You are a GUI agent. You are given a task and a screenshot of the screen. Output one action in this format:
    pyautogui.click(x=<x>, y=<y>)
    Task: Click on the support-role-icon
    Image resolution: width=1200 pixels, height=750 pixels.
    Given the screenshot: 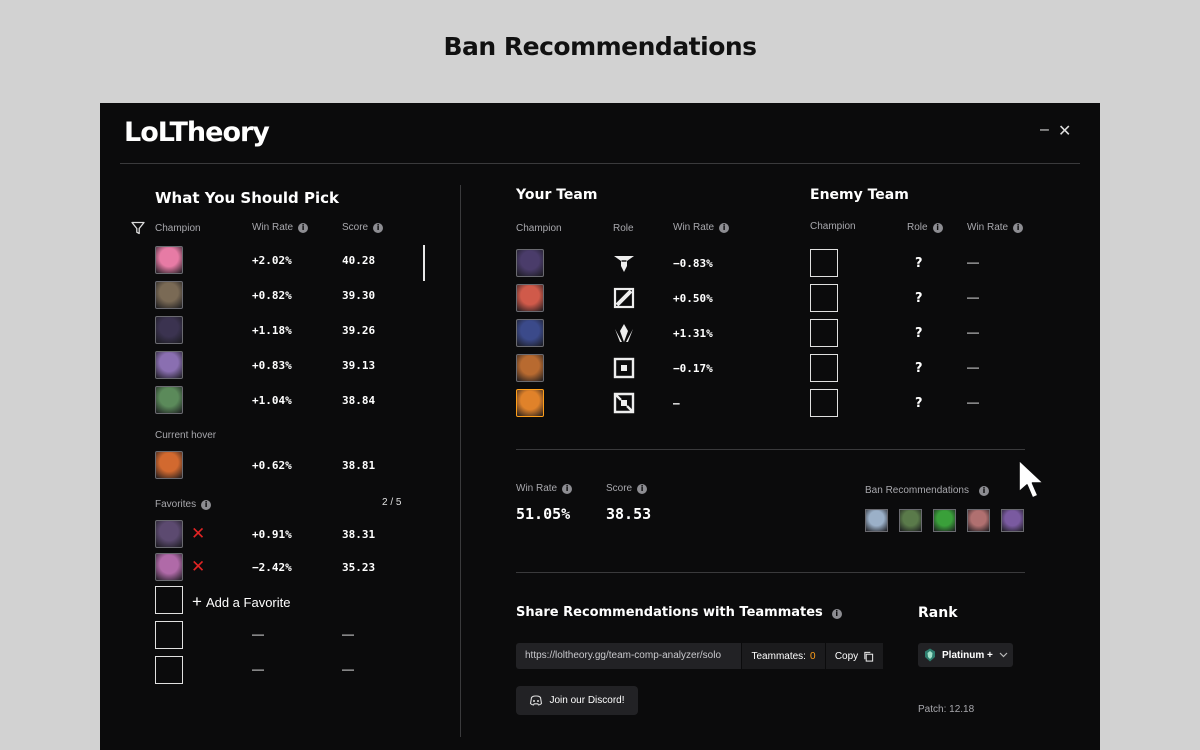 What is the action you would take?
    pyautogui.click(x=624, y=403)
    